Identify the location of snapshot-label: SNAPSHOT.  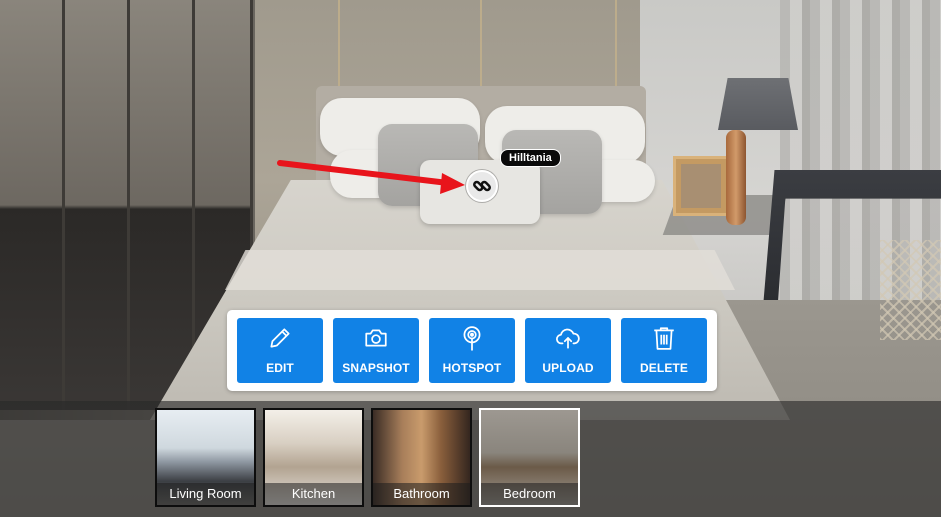
(376, 368).